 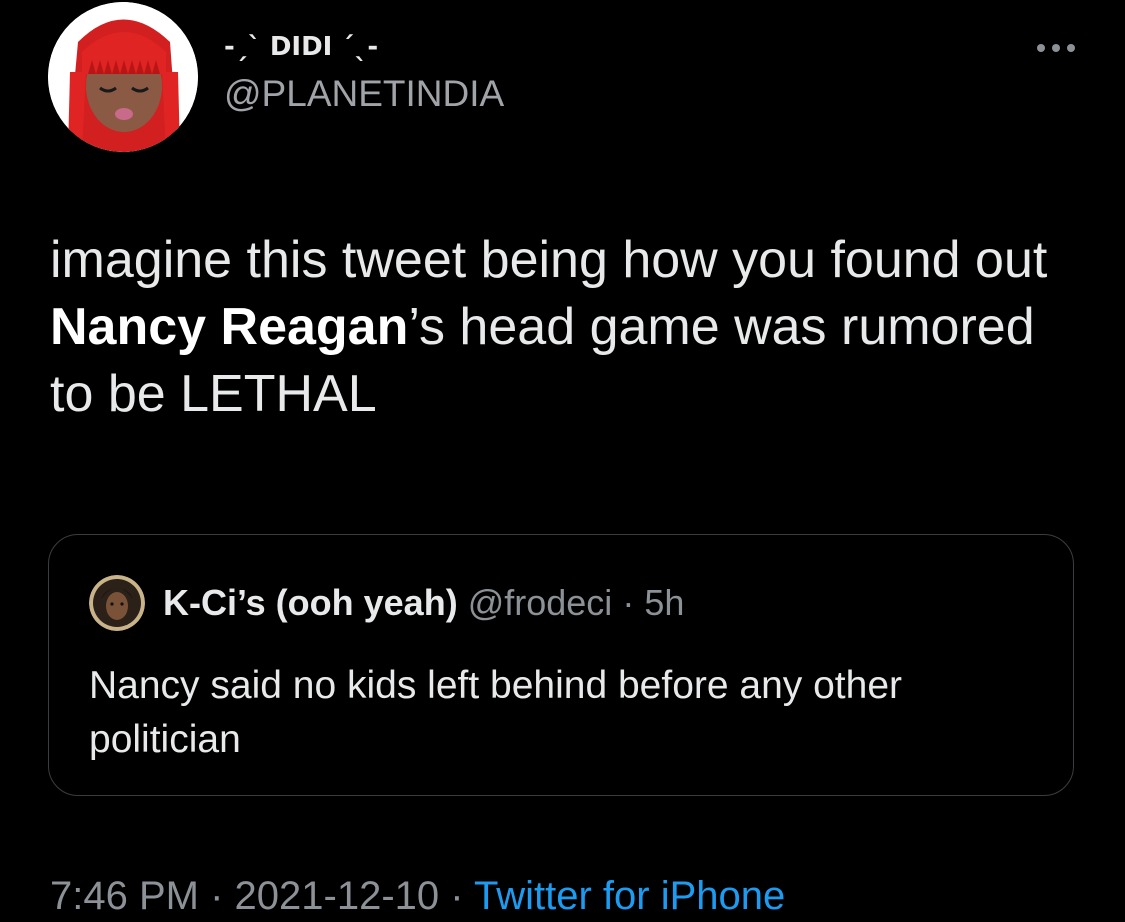 What do you see at coordinates (229, 327) in the screenshot?
I see `tweet-text-bold: Nancy Reagan` at bounding box center [229, 327].